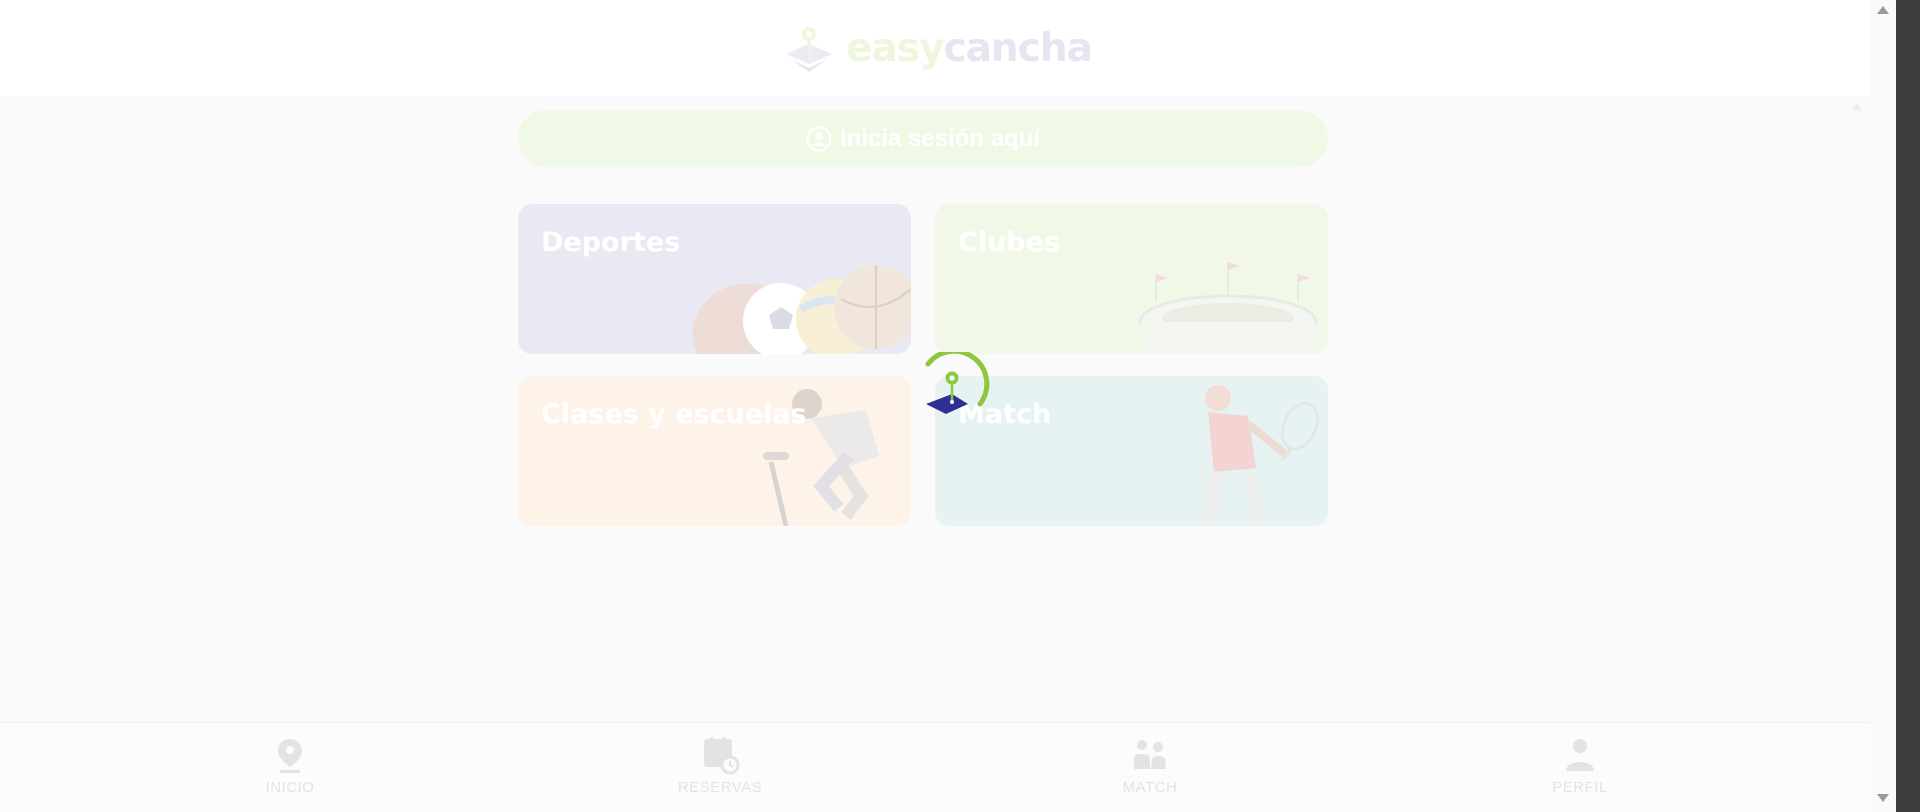 The width and height of the screenshot is (1920, 812). I want to click on brand-logo: easycancha, so click(938, 48).